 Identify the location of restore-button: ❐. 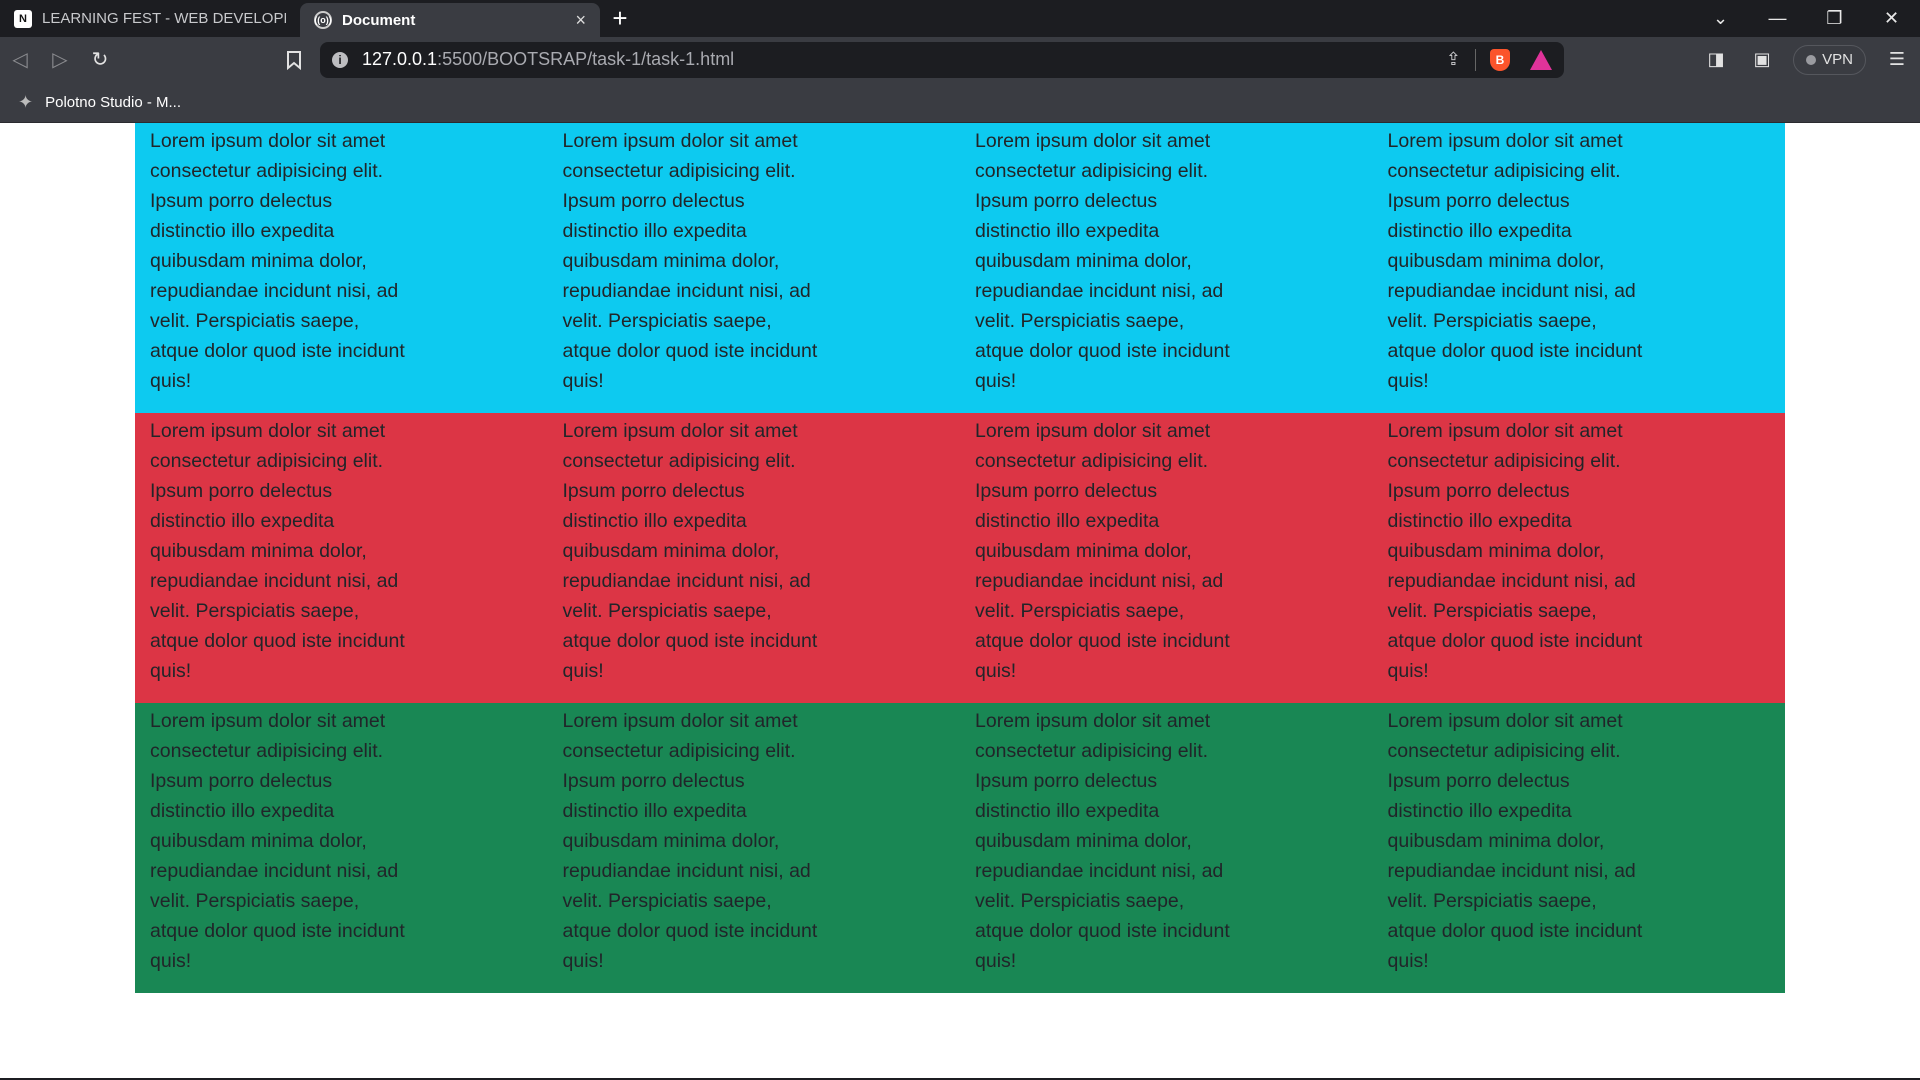
(1834, 18).